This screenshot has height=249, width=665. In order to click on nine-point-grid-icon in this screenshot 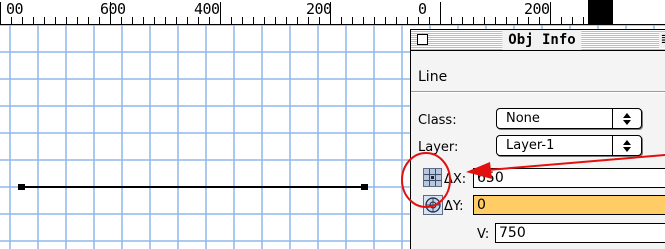, I will do `click(432, 177)`.